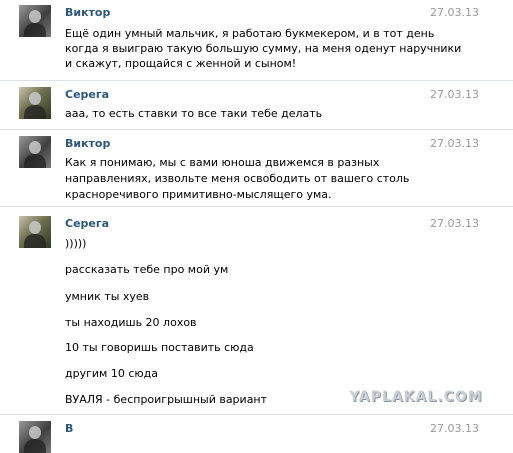  Describe the element at coordinates (198, 194) in the screenshot. I see `message-text-line: красноречивого примитивно-мыслящего ума.` at that location.